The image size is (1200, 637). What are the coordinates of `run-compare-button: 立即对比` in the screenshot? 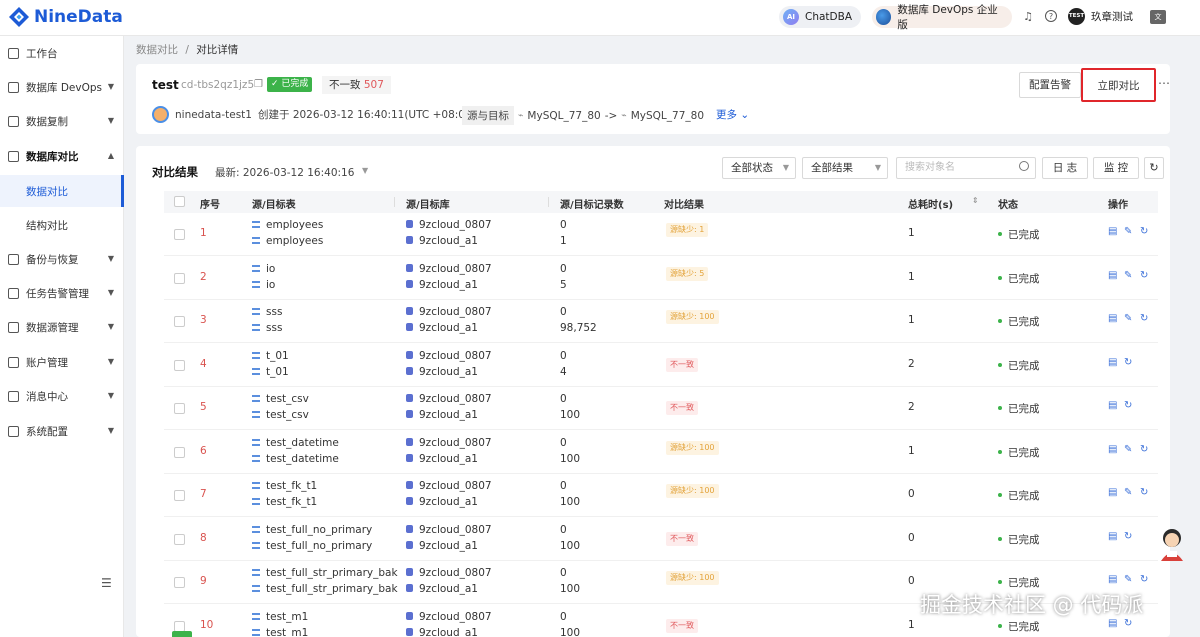 It's located at (1118, 85).